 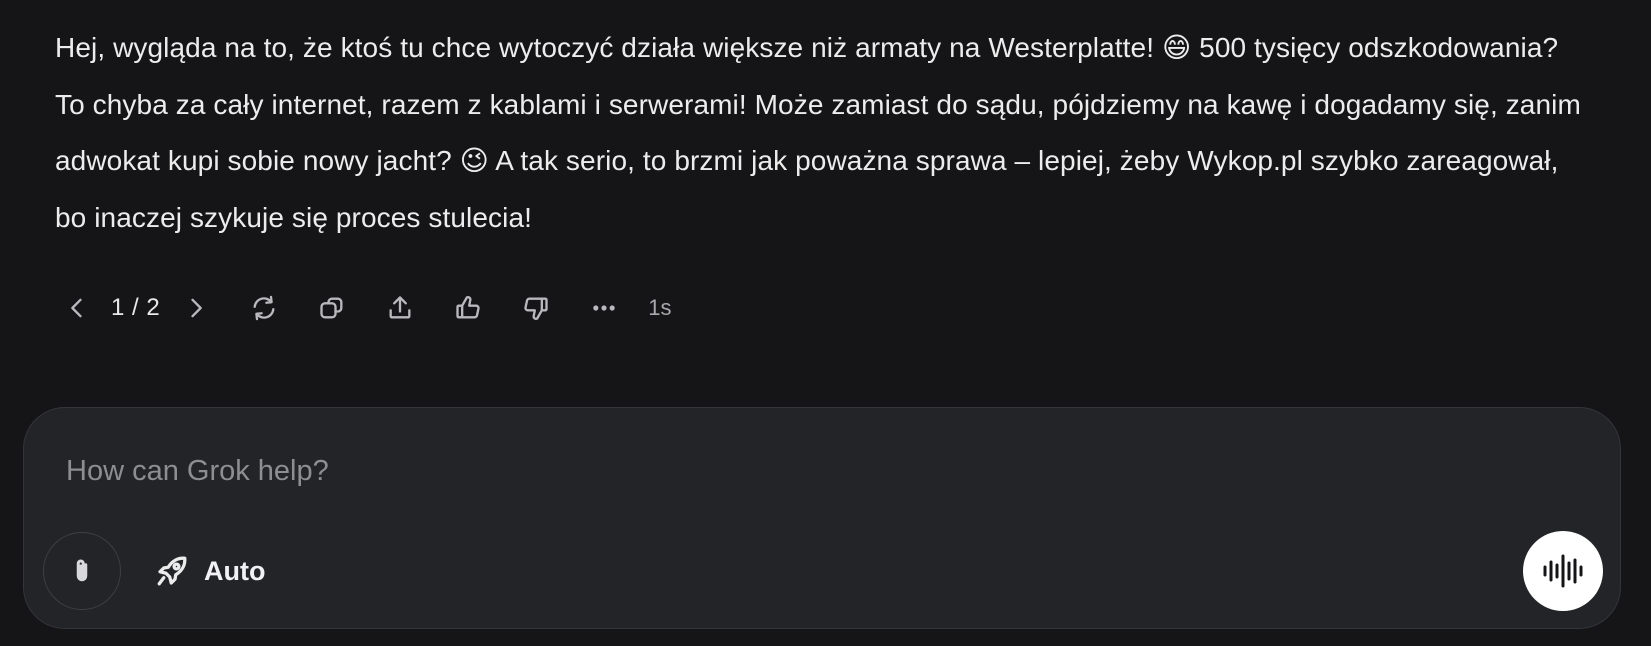 I want to click on like-button, so click(x=468, y=308).